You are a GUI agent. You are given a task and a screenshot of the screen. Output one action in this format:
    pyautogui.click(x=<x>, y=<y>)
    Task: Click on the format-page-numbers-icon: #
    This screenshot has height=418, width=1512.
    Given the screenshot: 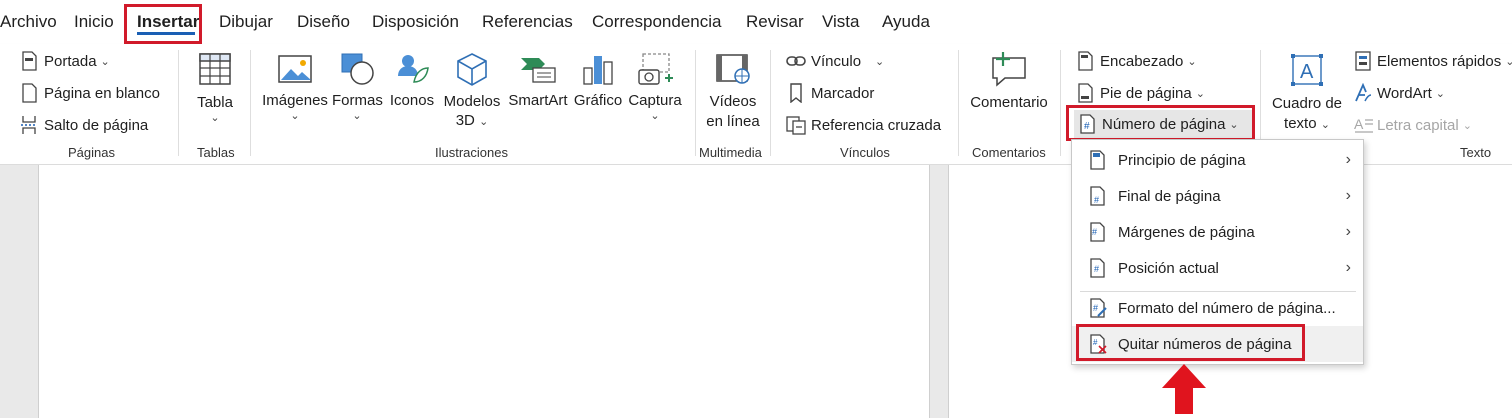 What is the action you would take?
    pyautogui.click(x=1098, y=308)
    